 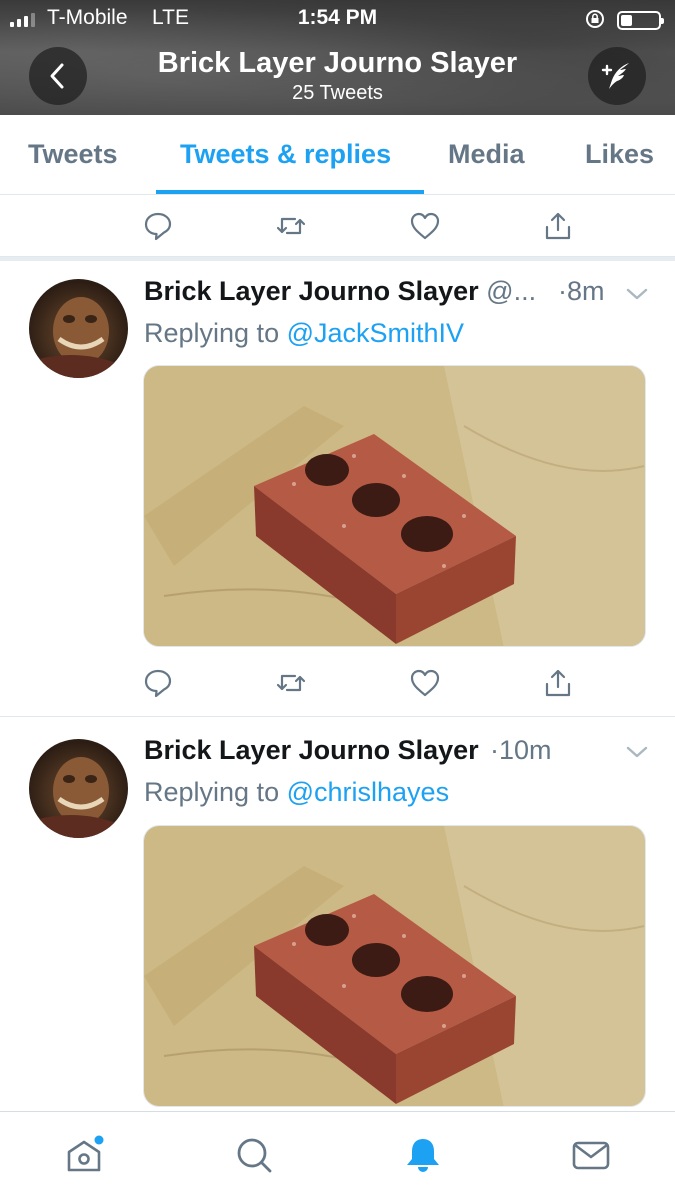 I want to click on profile-name-title: Brick Layer Journo Slayer, so click(x=337, y=63).